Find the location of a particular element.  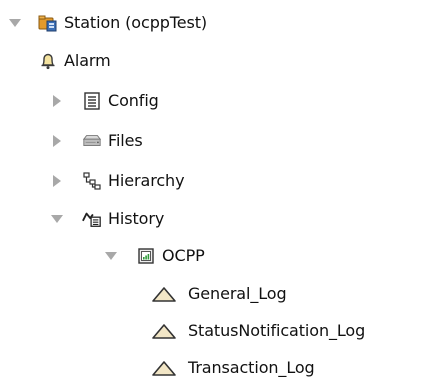

tree-node-label: Transaction_Log is located at coordinates (251, 367).